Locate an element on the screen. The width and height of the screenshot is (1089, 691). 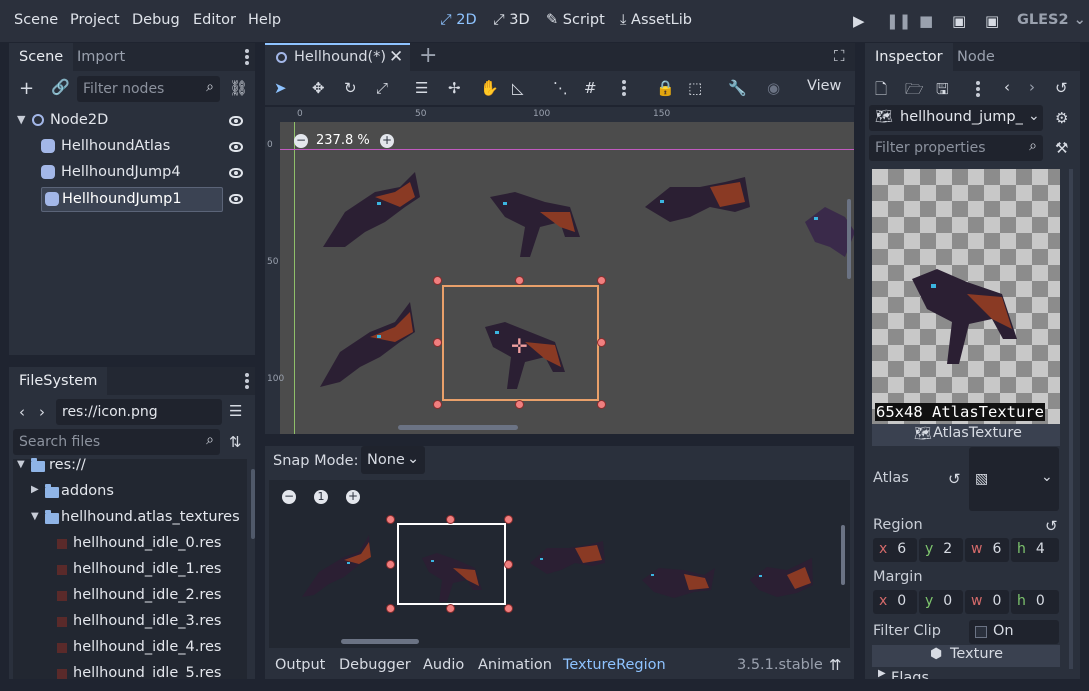
play-icon: ▶ is located at coordinates (859, 21).